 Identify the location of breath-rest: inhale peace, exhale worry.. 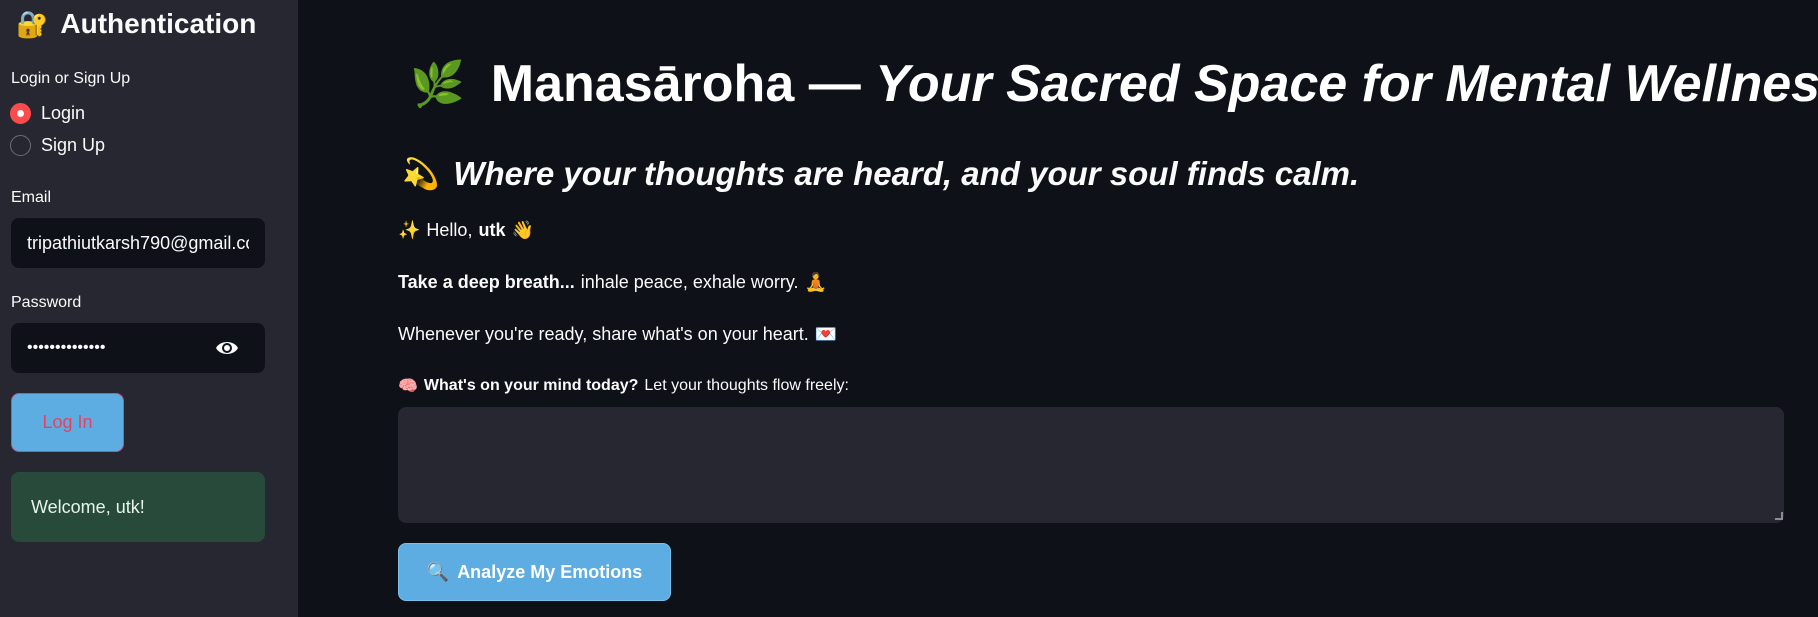
(689, 282).